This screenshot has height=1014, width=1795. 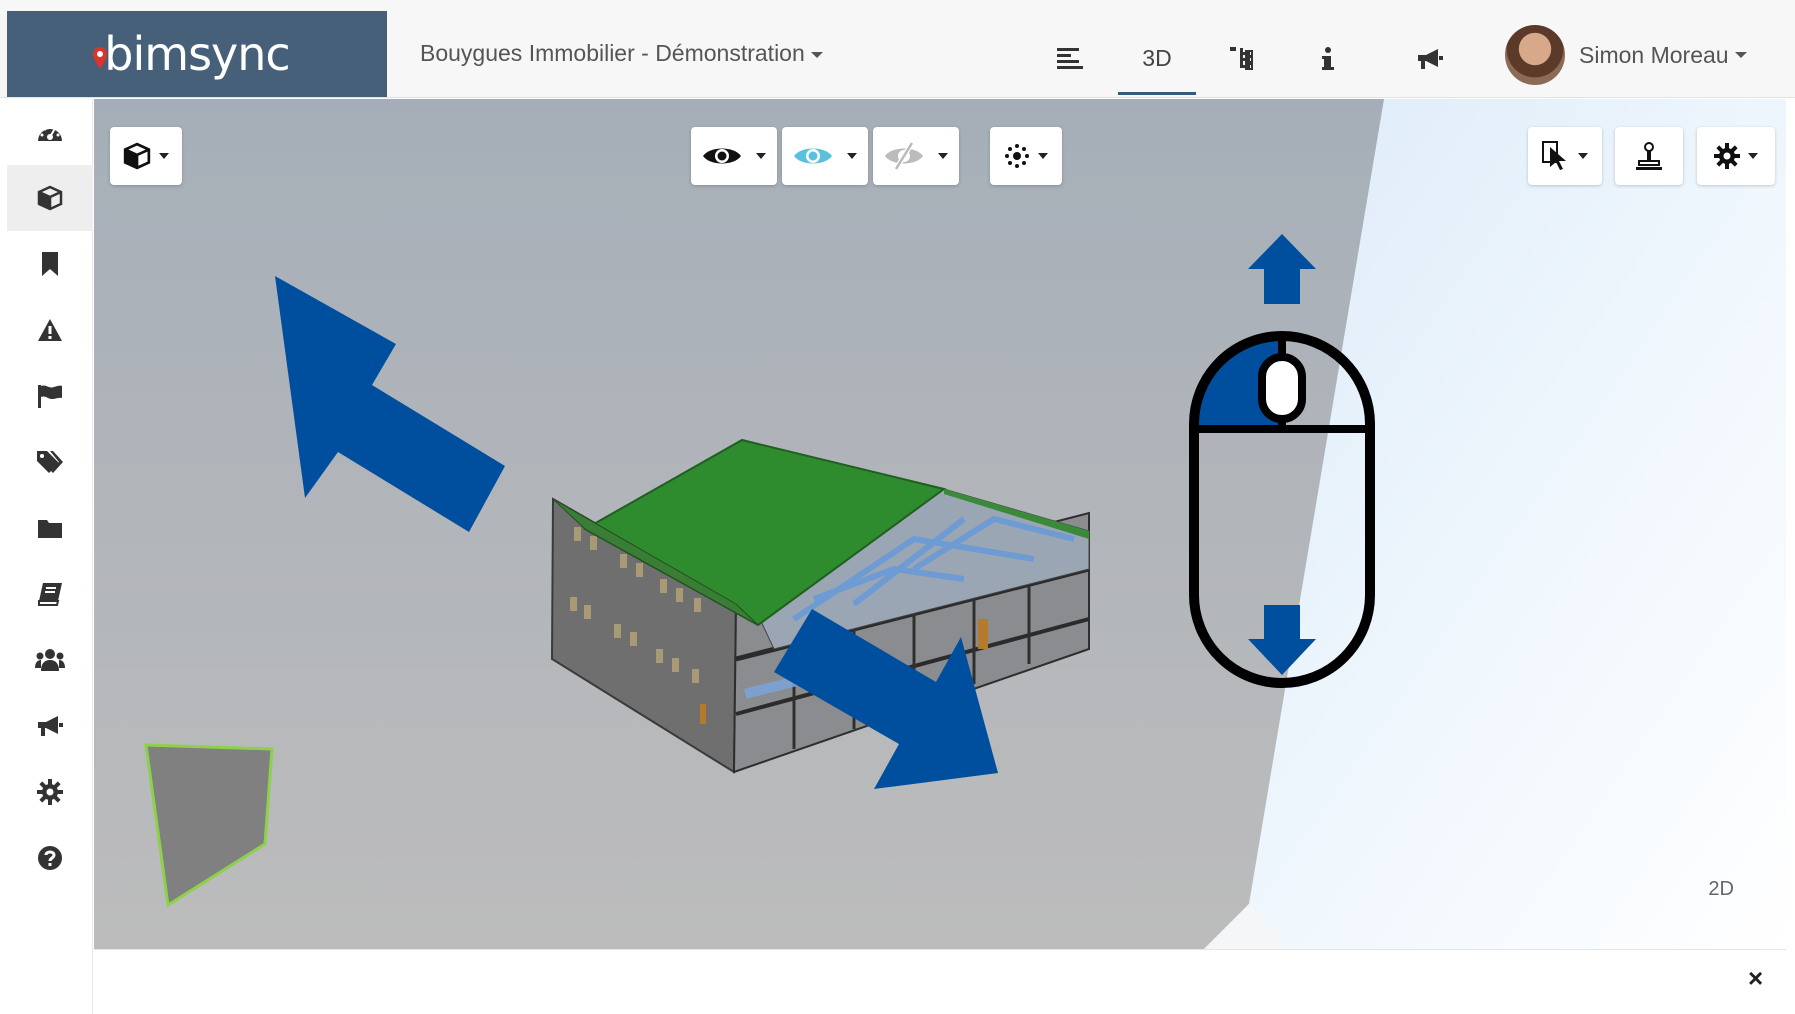 What do you see at coordinates (1721, 889) in the screenshot?
I see `toggle-2d-button: 2D` at bounding box center [1721, 889].